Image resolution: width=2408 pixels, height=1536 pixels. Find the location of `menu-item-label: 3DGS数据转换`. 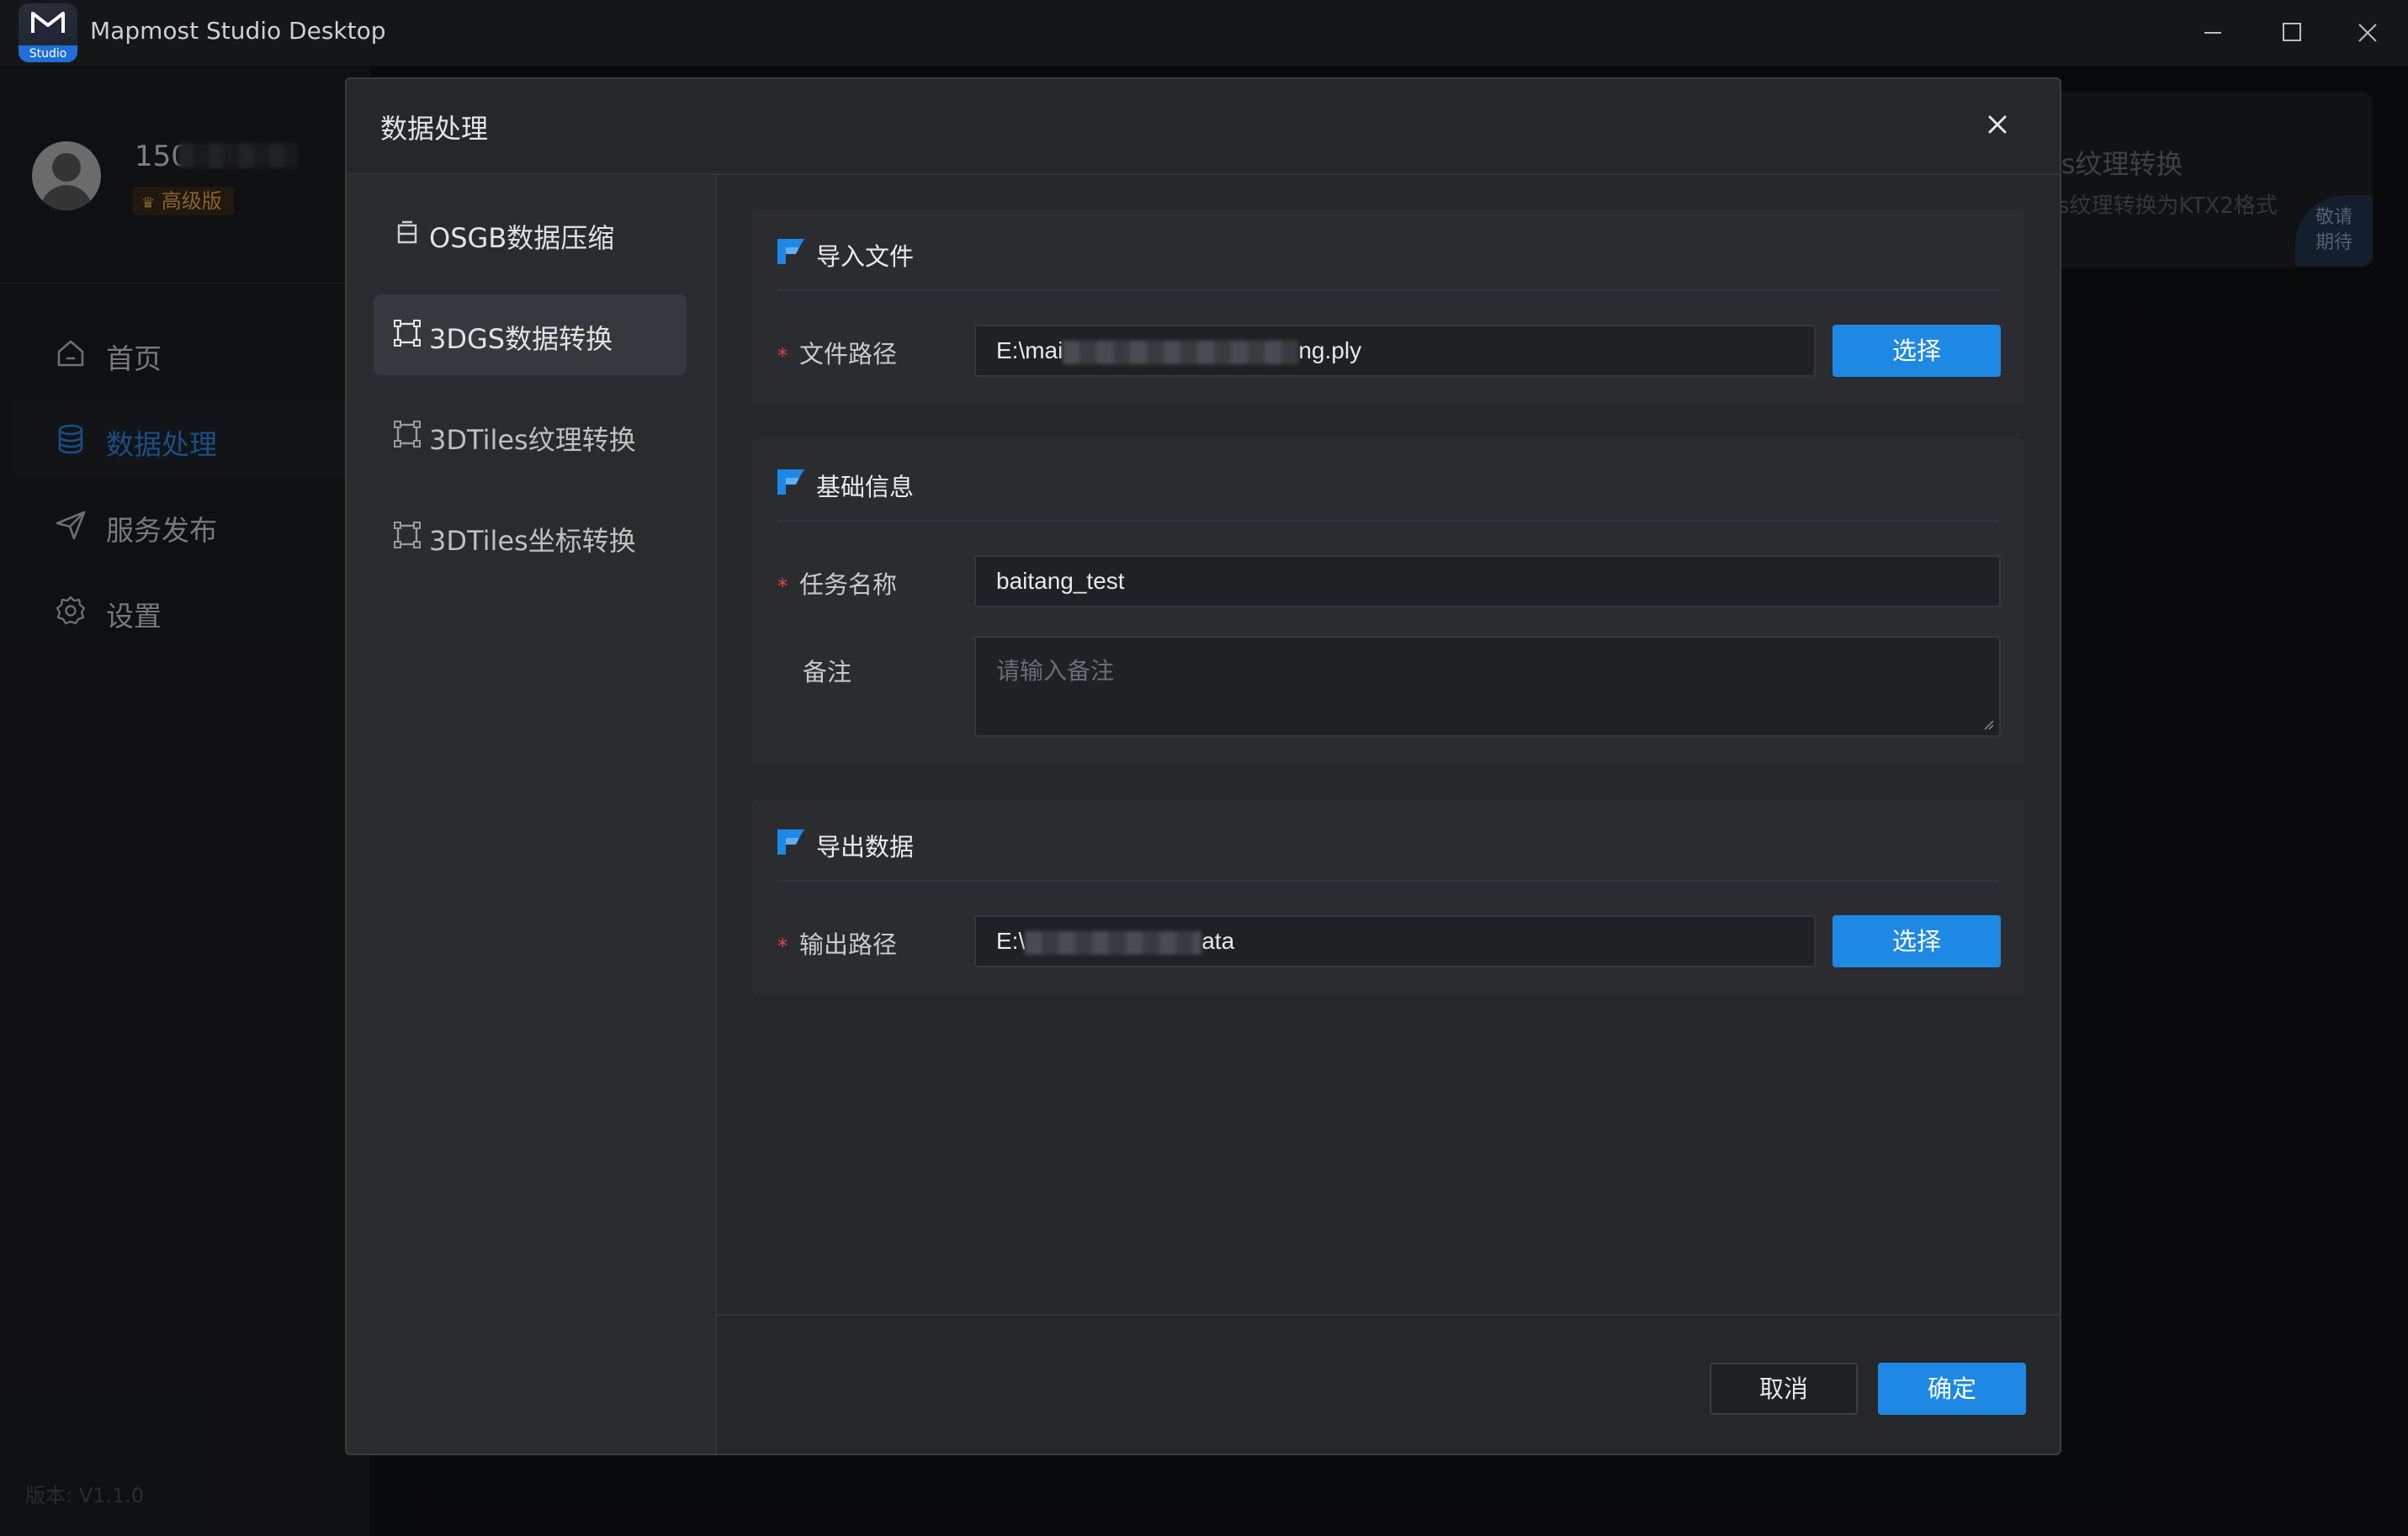

menu-item-label: 3DGS数据转换 is located at coordinates (521, 339).